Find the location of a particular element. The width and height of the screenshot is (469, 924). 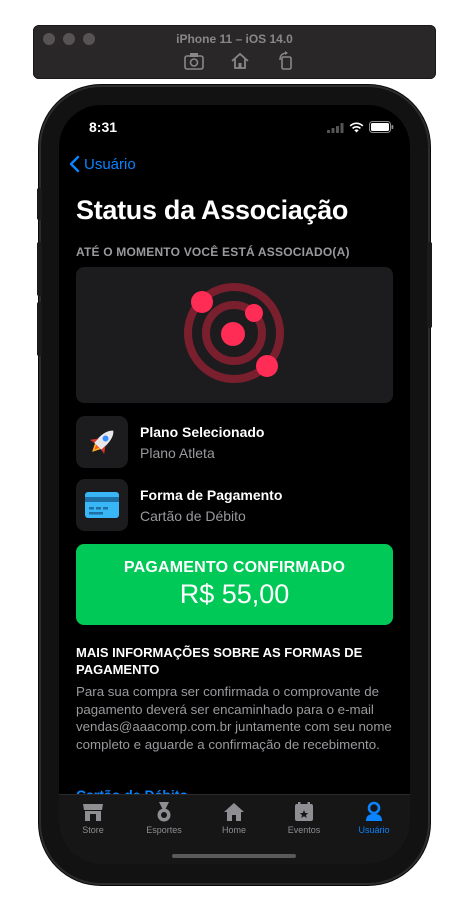

rocket-icon is located at coordinates (102, 442).